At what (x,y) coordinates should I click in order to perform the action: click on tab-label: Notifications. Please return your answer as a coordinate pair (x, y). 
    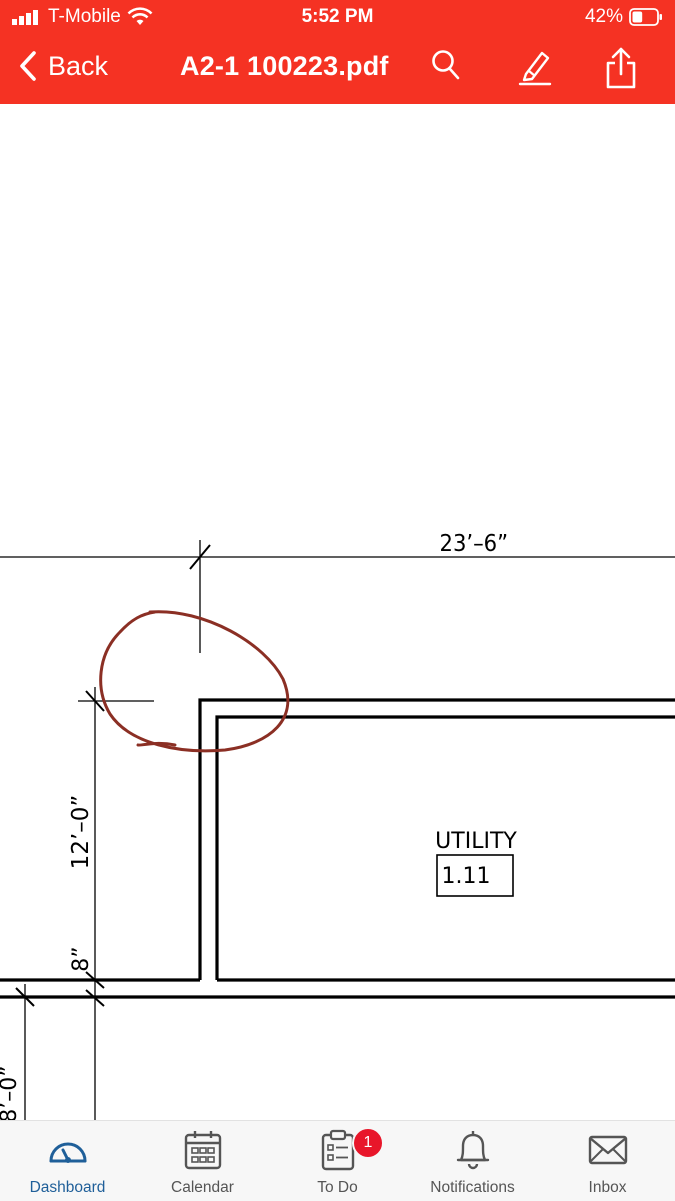
    Looking at the image, I should click on (472, 1187).